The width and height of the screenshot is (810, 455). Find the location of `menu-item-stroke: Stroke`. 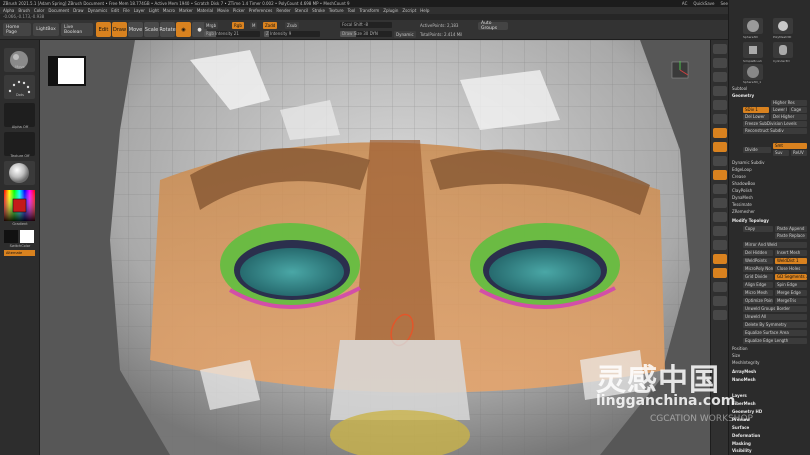

menu-item-stroke: Stroke is located at coordinates (318, 10).